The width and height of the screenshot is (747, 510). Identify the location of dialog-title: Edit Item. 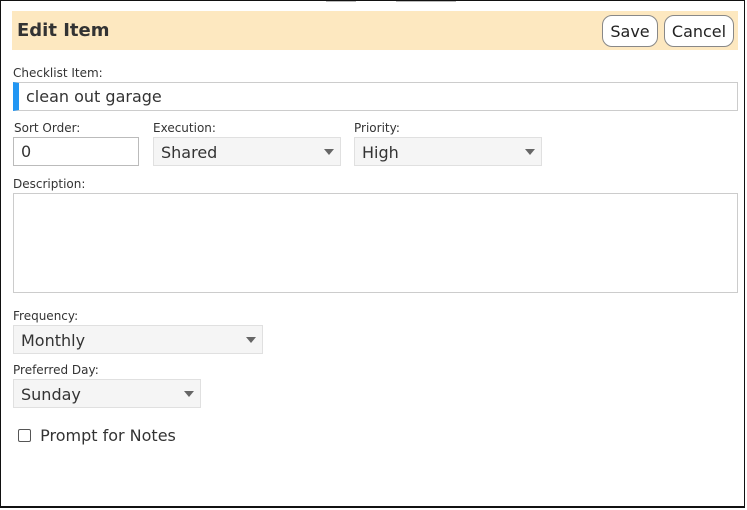
(63, 30).